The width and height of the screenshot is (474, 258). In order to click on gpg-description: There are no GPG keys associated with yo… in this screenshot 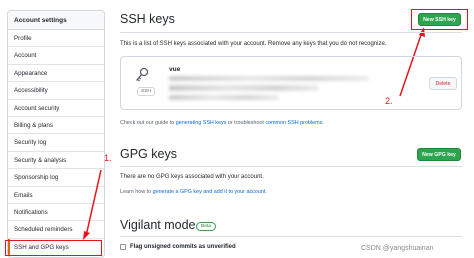, I will do `click(192, 177)`.